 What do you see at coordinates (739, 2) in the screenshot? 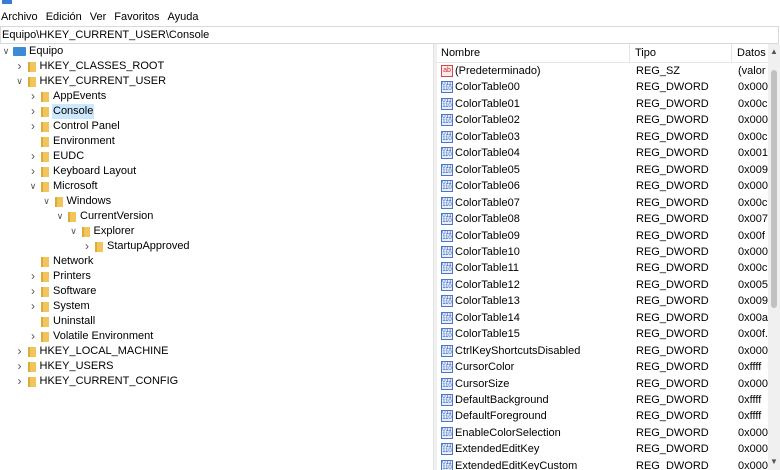
I see `minimize-icon` at bounding box center [739, 2].